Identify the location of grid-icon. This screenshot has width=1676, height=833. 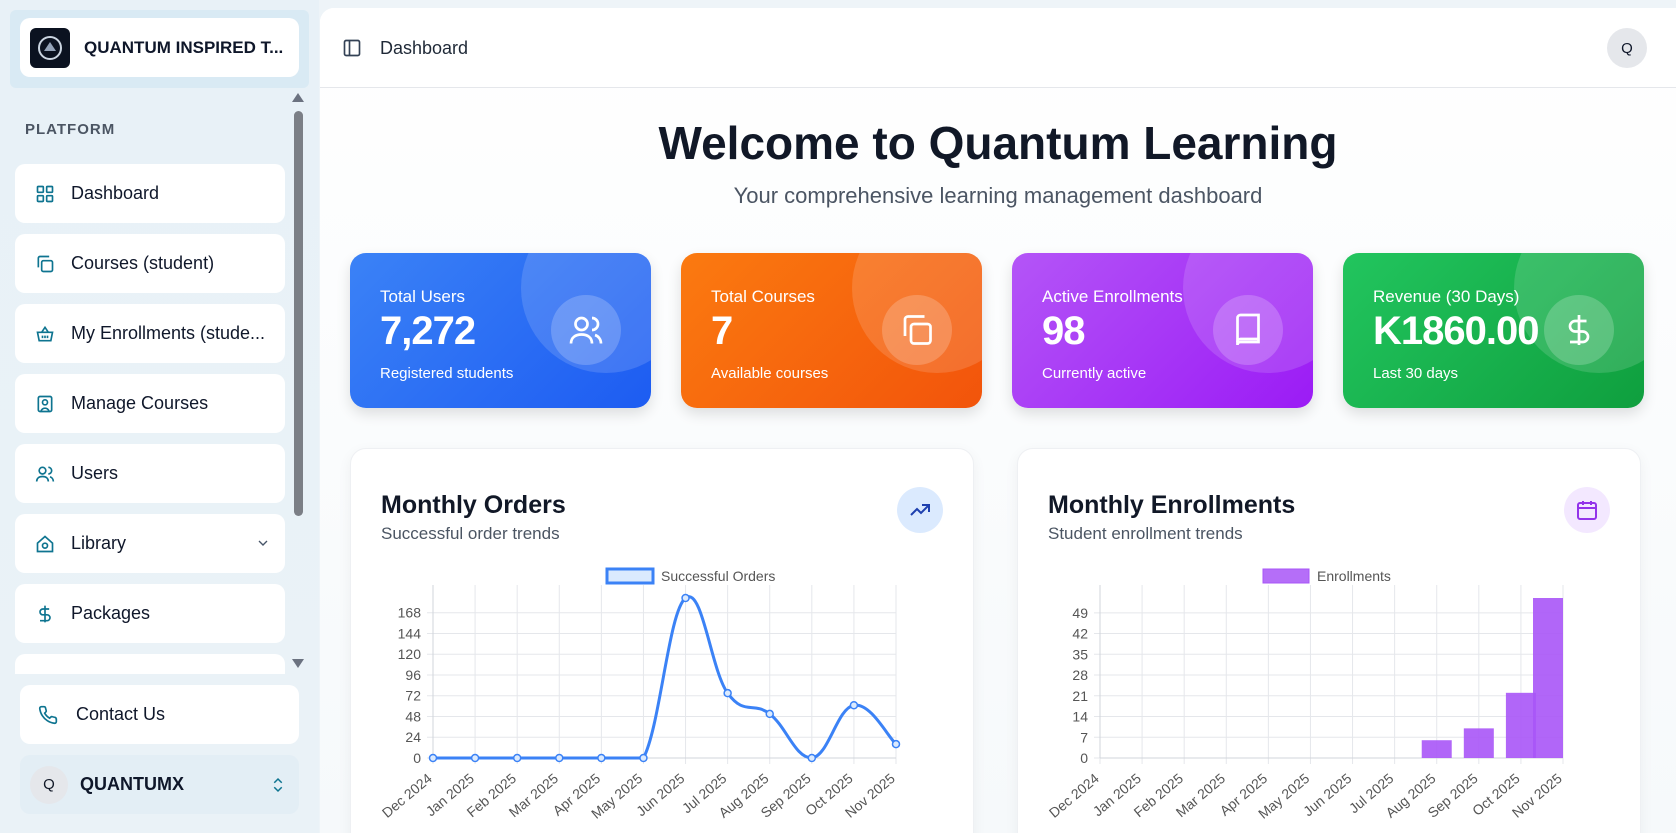
(45, 193).